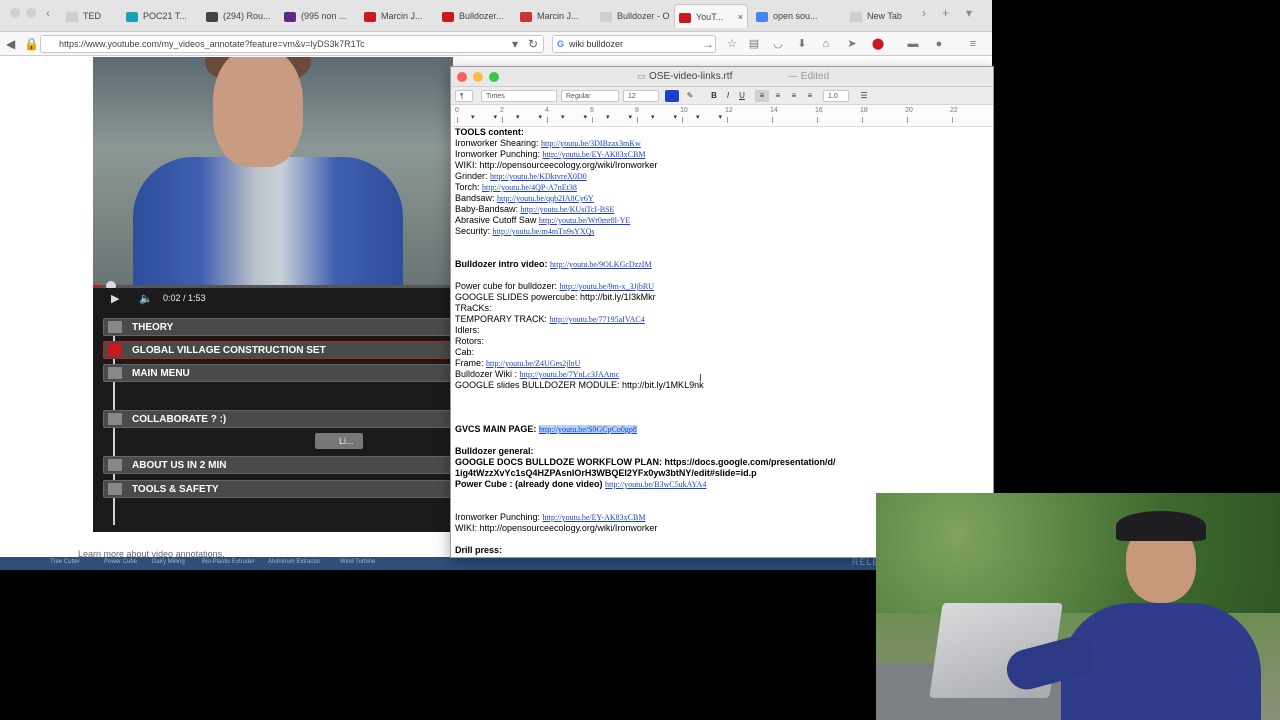 The height and width of the screenshot is (720, 1280). What do you see at coordinates (469, 341) in the screenshot?
I see `document-line: Rotors:` at bounding box center [469, 341].